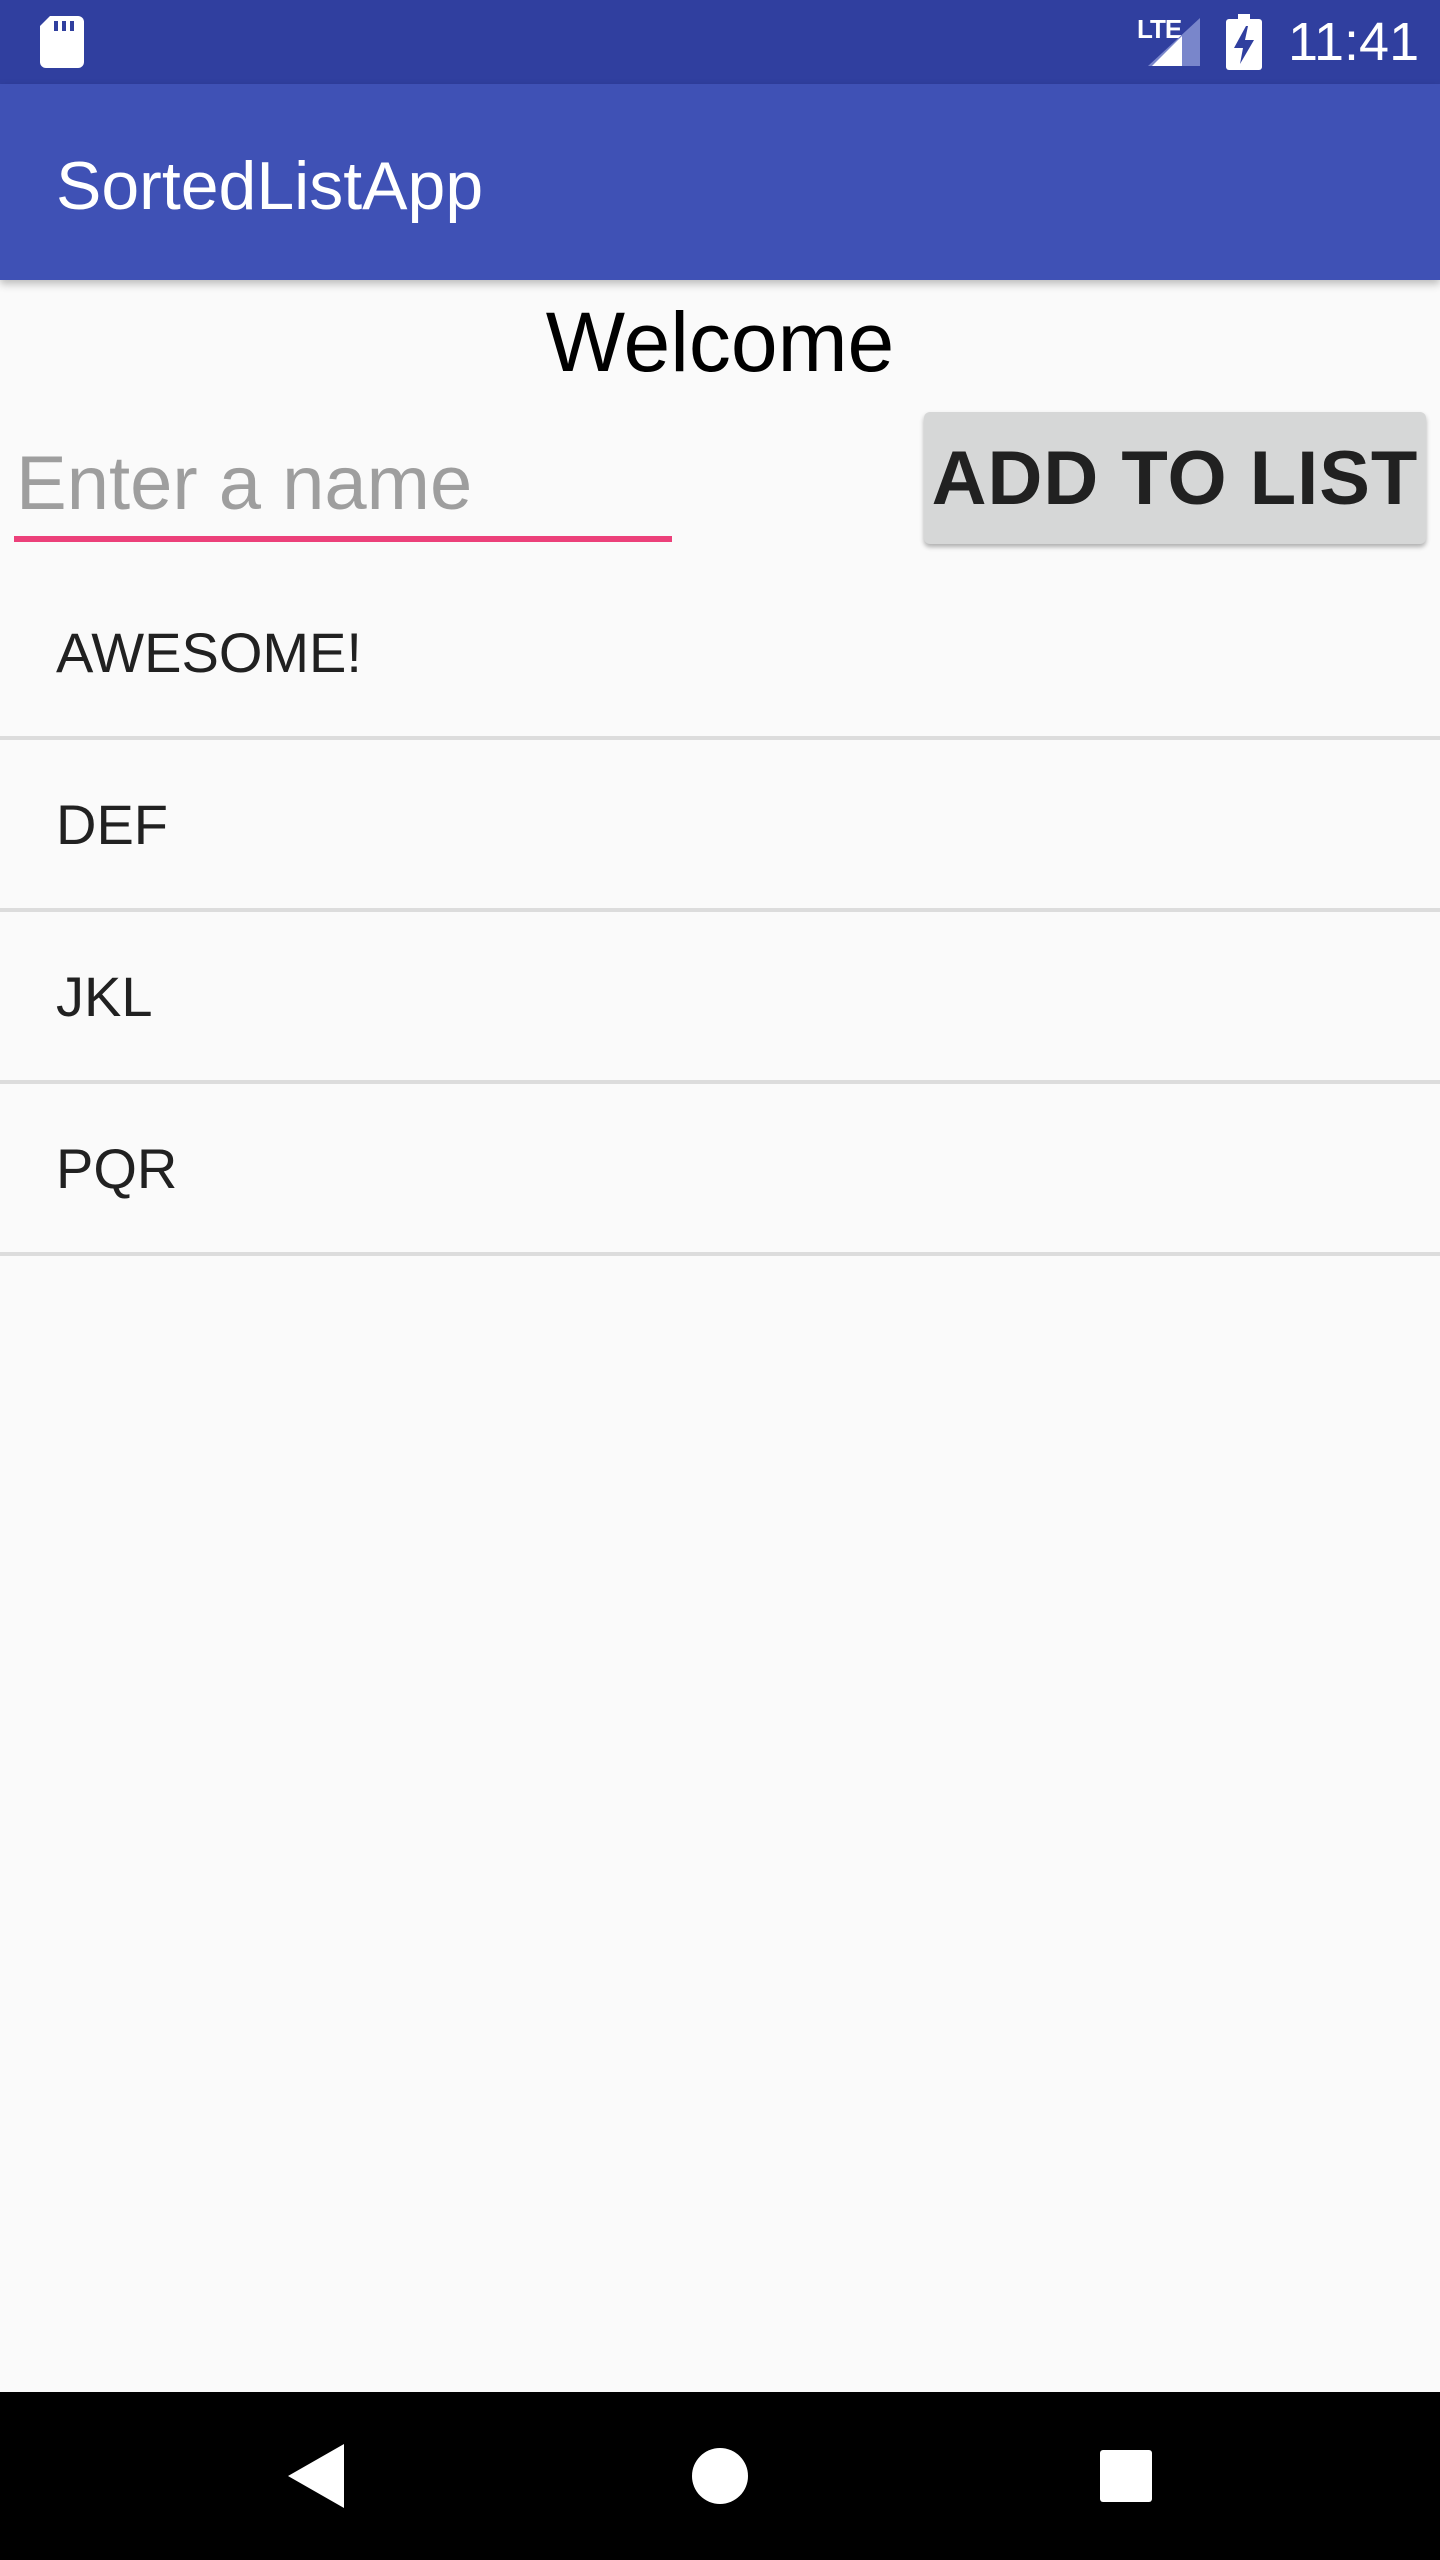  What do you see at coordinates (1244, 42) in the screenshot?
I see `battery-charging-icon` at bounding box center [1244, 42].